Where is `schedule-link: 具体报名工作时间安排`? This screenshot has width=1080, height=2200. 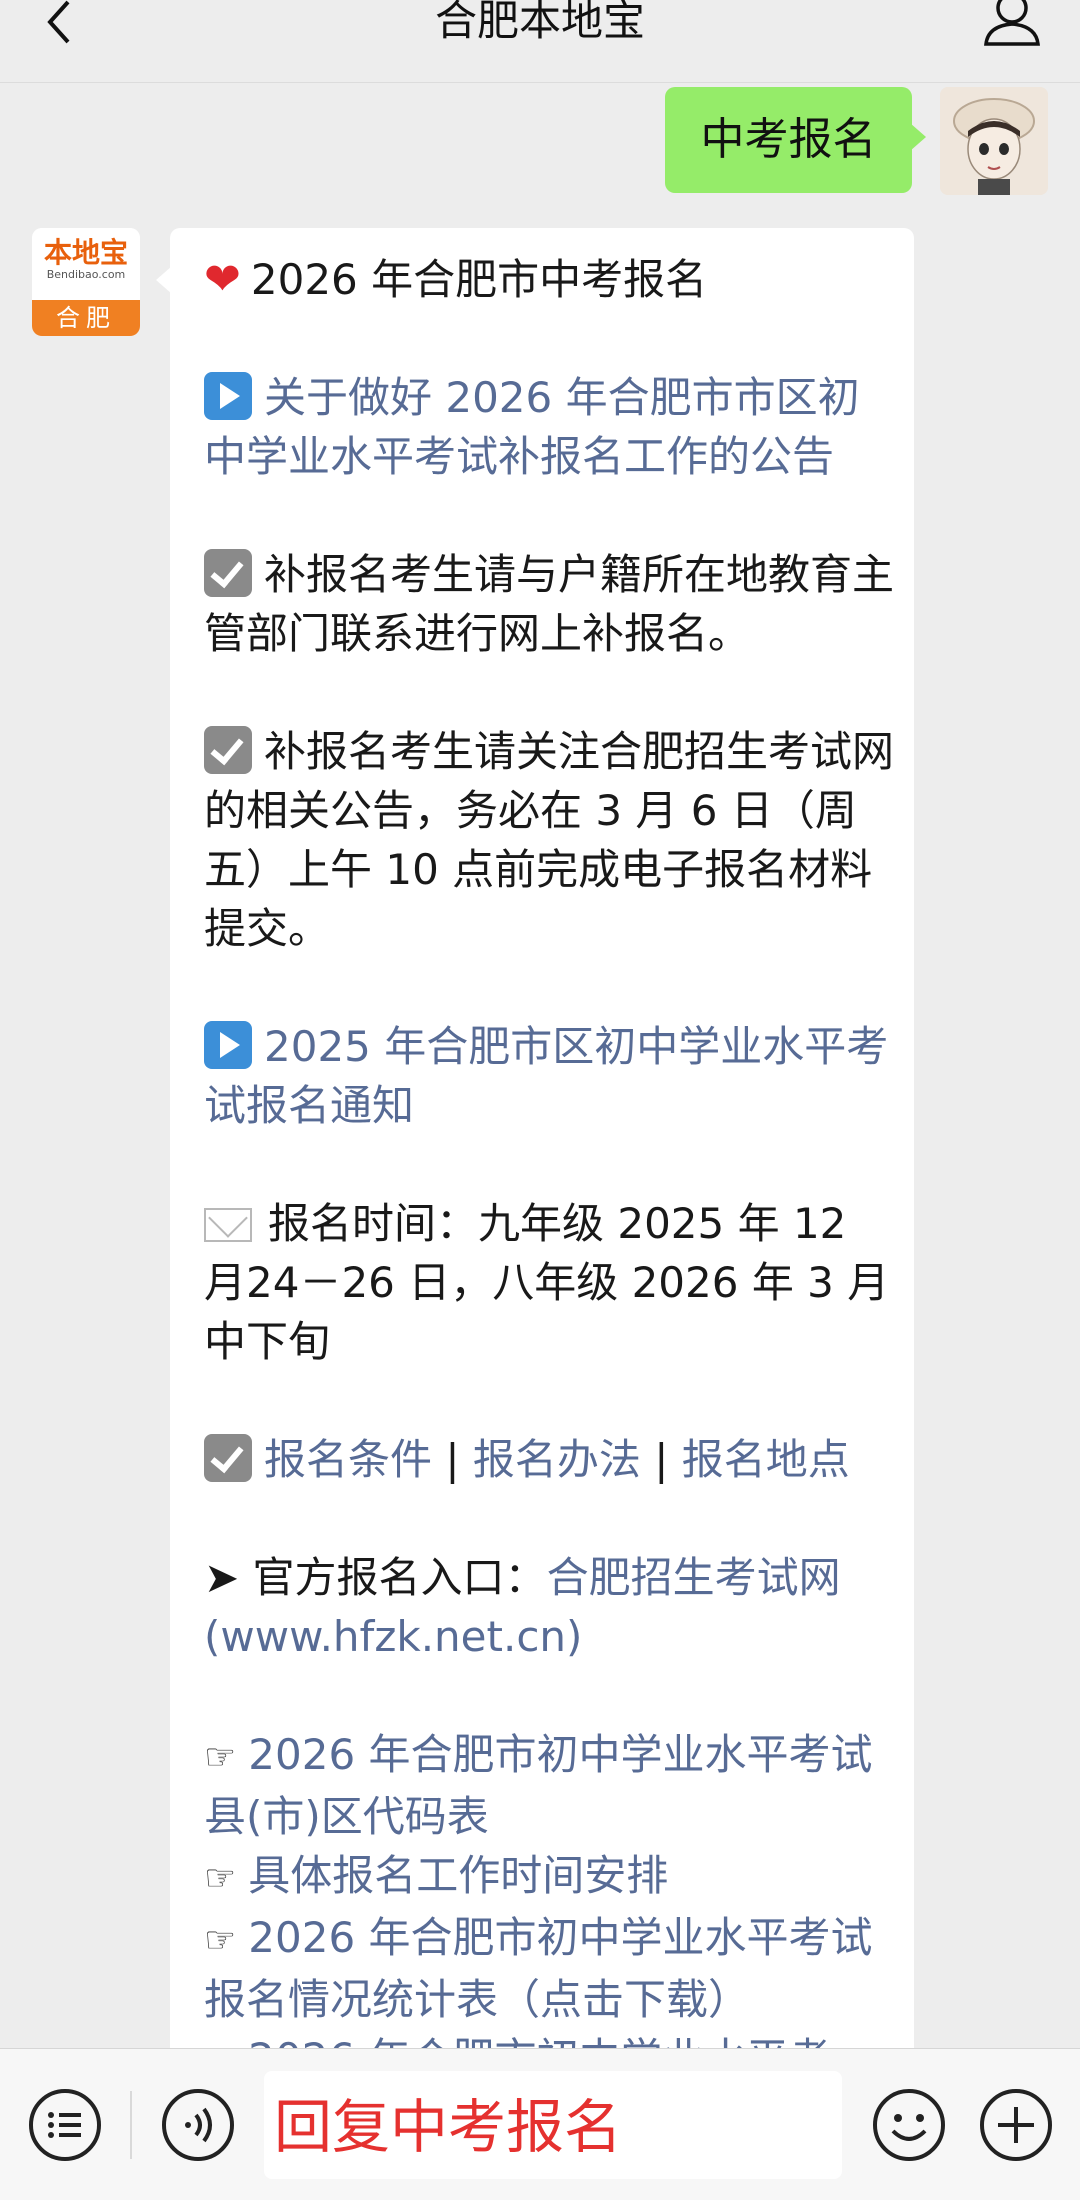
schedule-link: 具体报名工作时间安排 is located at coordinates (458, 1875).